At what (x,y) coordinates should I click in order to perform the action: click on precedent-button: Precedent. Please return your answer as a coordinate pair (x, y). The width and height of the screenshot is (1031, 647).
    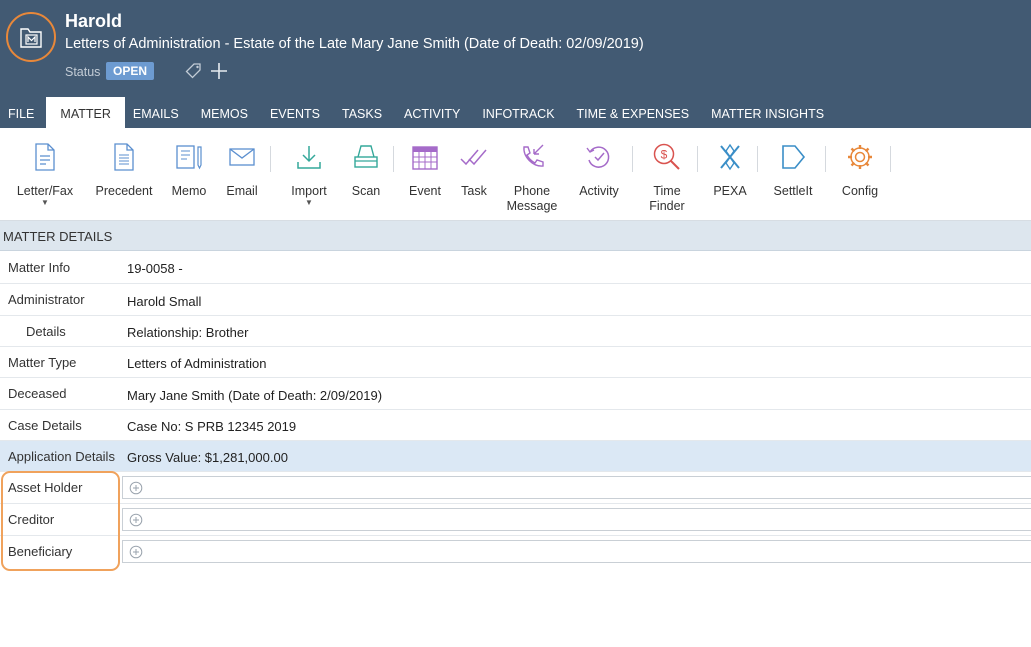
    Looking at the image, I should click on (124, 170).